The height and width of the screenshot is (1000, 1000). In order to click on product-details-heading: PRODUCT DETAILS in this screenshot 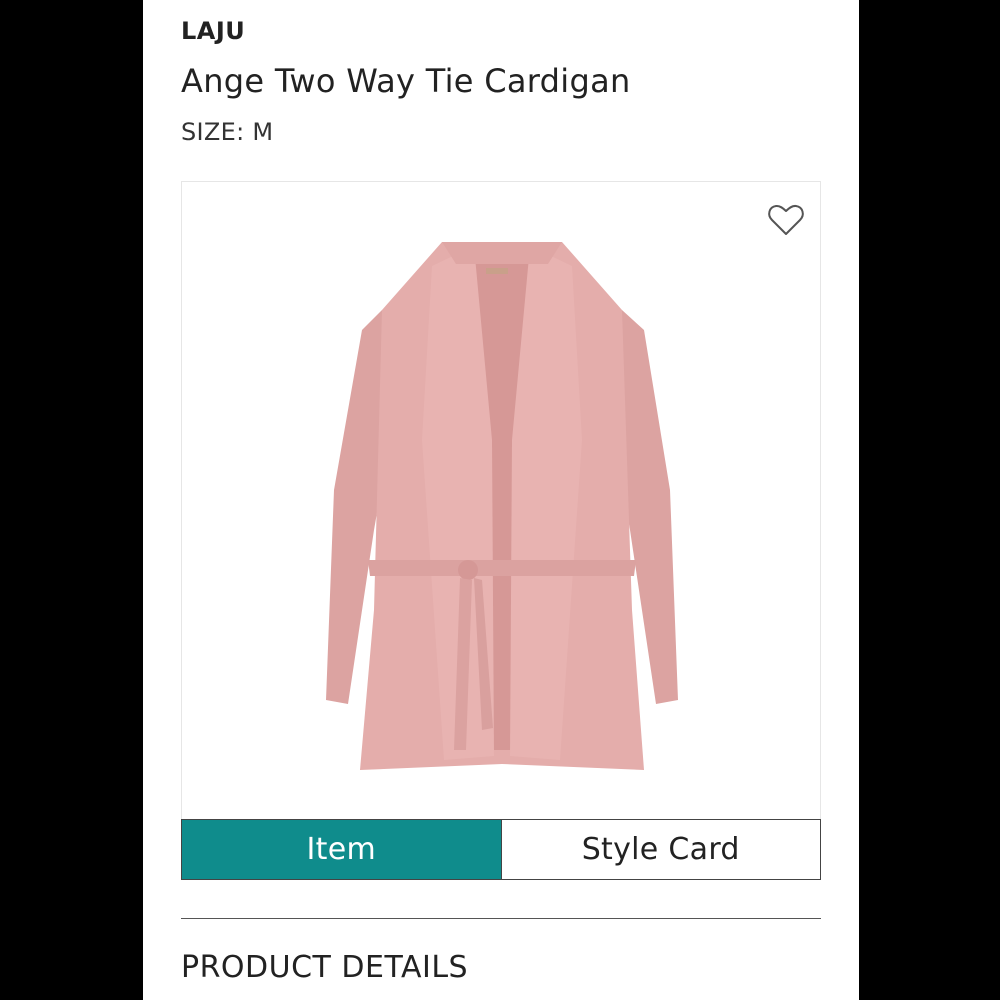, I will do `click(324, 967)`.